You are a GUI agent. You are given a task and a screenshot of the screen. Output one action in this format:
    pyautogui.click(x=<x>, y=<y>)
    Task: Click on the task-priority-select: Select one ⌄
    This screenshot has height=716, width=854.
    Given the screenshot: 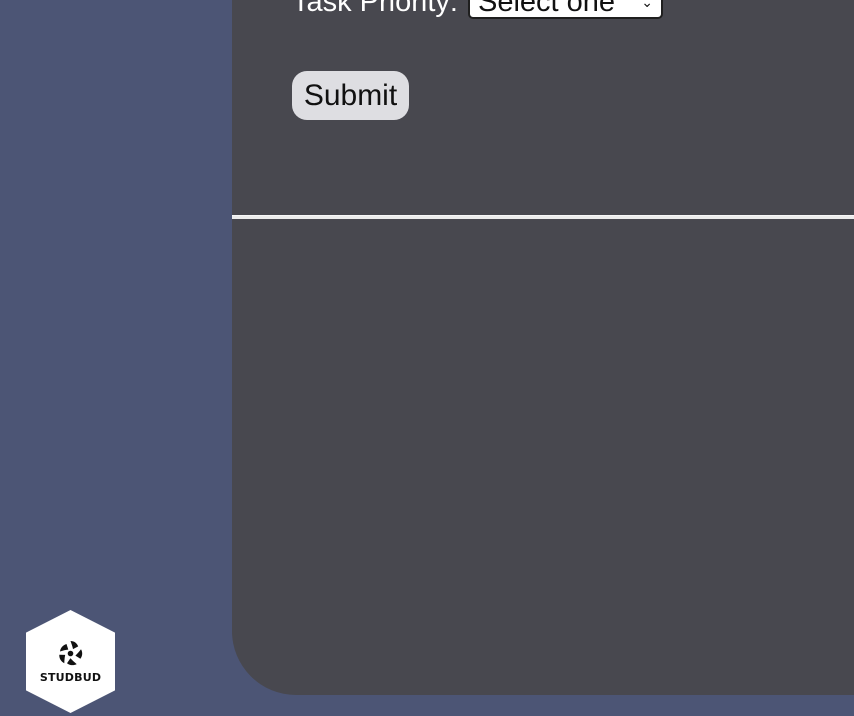 What is the action you would take?
    pyautogui.click(x=565, y=9)
    